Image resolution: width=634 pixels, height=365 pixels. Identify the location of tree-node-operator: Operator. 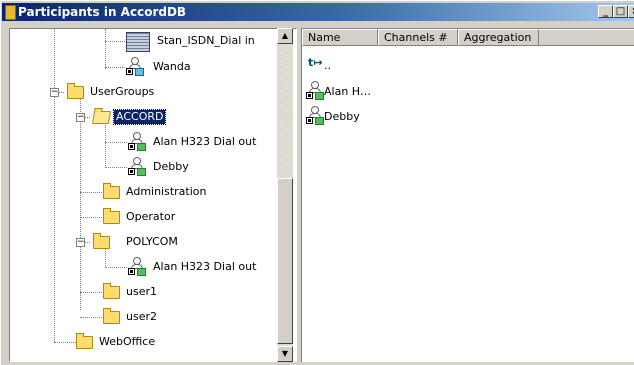
(150, 217).